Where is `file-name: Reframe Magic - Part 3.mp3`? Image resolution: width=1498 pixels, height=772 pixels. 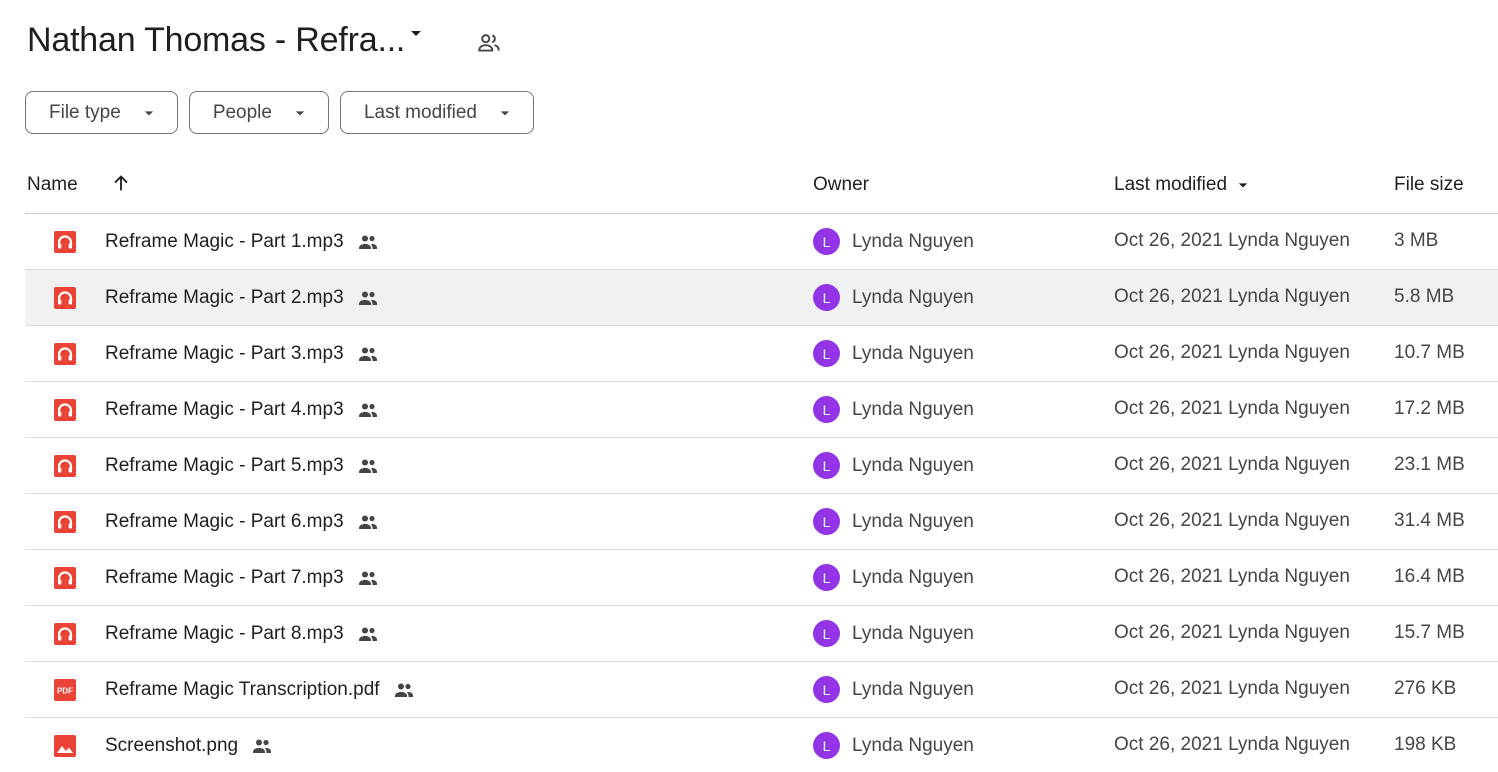
file-name: Reframe Magic - Part 3.mp3 is located at coordinates (242, 354).